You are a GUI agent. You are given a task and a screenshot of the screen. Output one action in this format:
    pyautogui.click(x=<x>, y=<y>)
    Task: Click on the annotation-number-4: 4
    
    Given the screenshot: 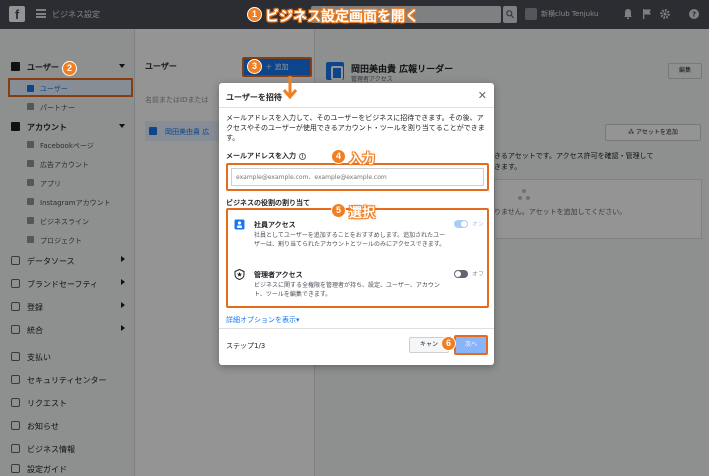 What is the action you would take?
    pyautogui.click(x=338, y=156)
    